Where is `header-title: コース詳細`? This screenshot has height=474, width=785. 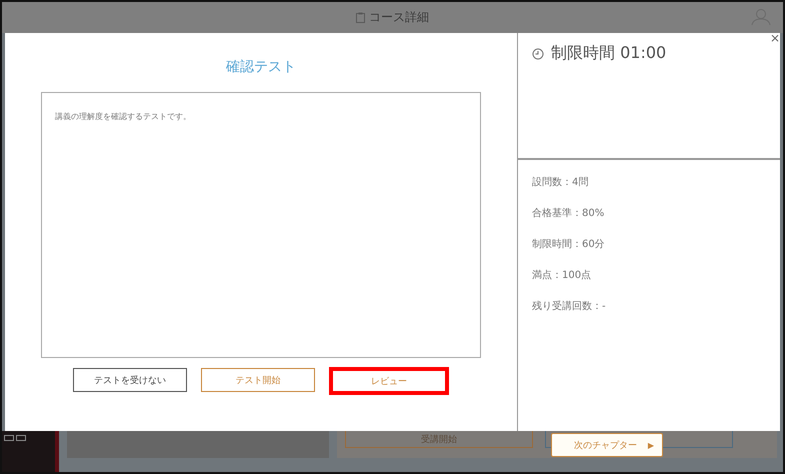 header-title: コース詳細 is located at coordinates (399, 17).